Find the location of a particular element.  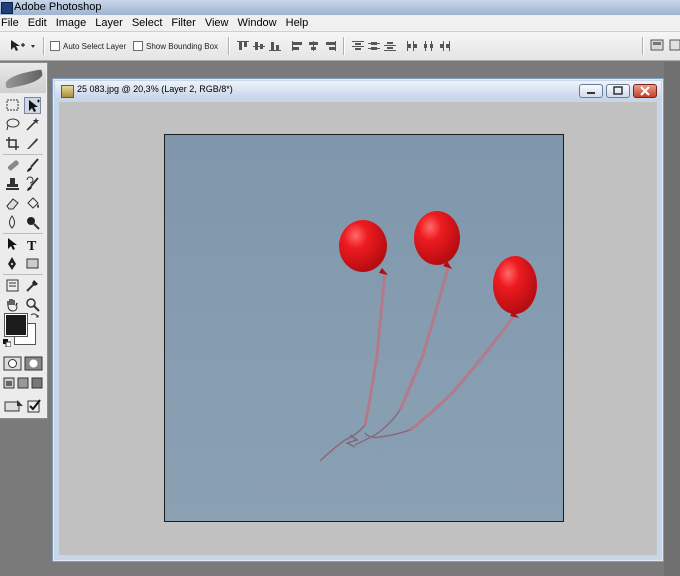

toolbox: T is located at coordinates (24, 240).